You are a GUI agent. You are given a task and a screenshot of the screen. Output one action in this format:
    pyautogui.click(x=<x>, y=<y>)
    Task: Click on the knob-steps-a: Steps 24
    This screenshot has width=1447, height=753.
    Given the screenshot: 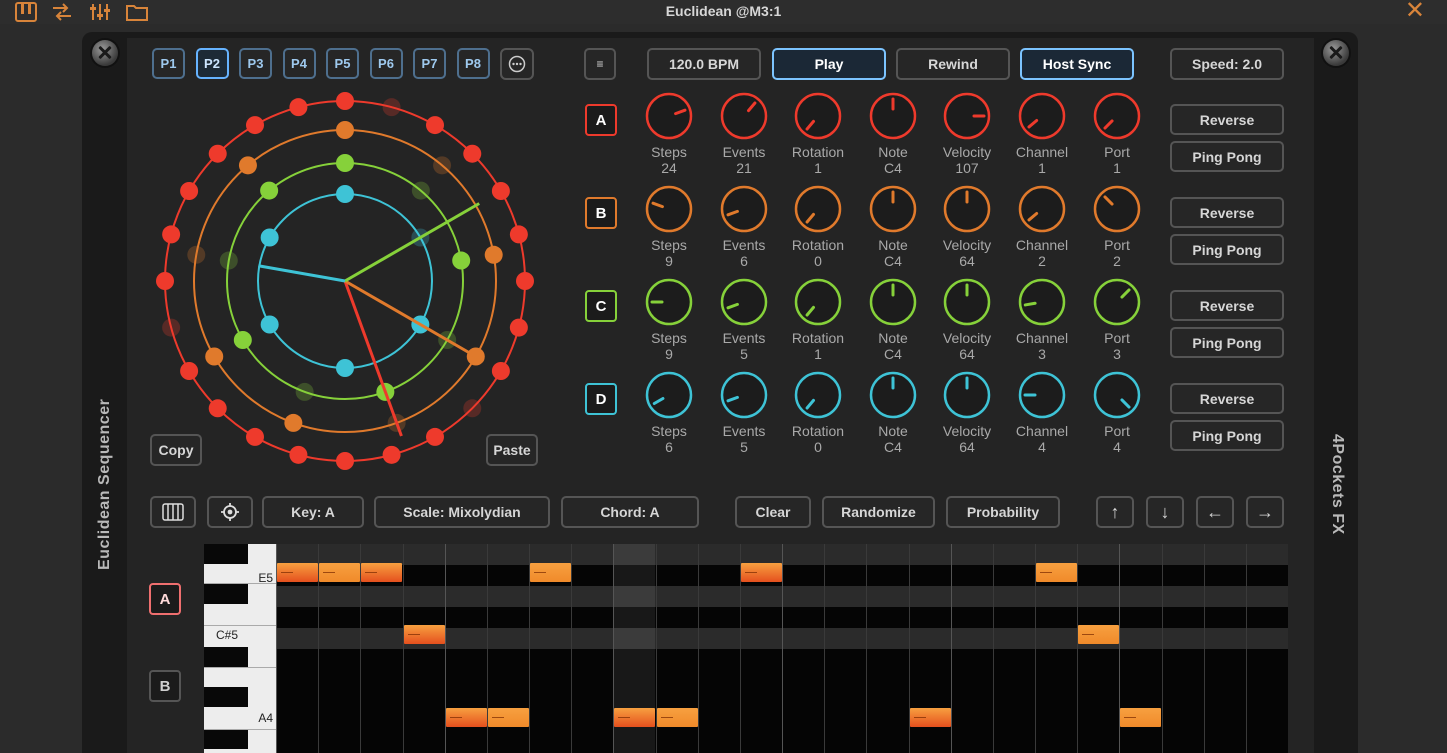 What is the action you would take?
    pyautogui.click(x=669, y=134)
    